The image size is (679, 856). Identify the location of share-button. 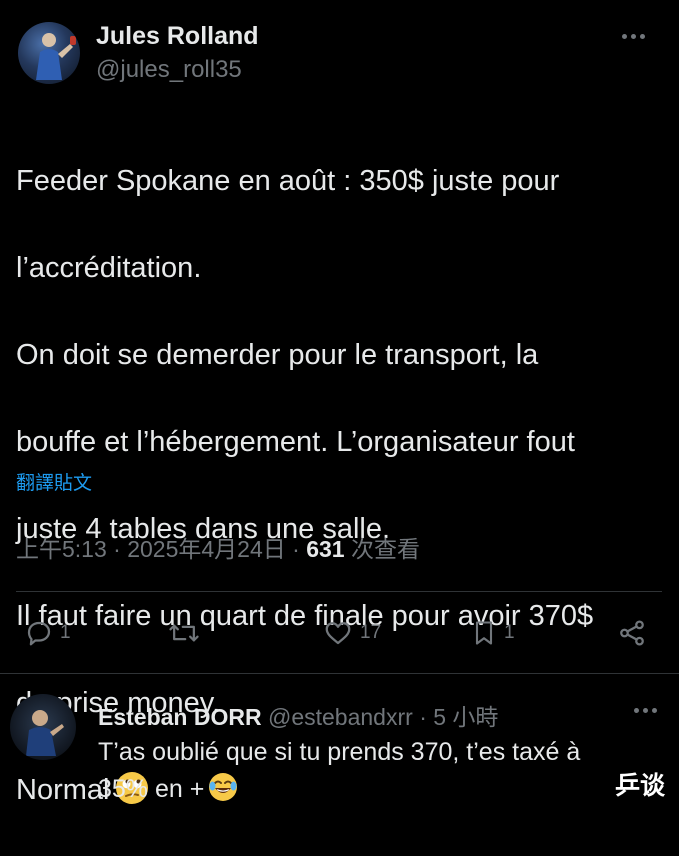
(632, 633).